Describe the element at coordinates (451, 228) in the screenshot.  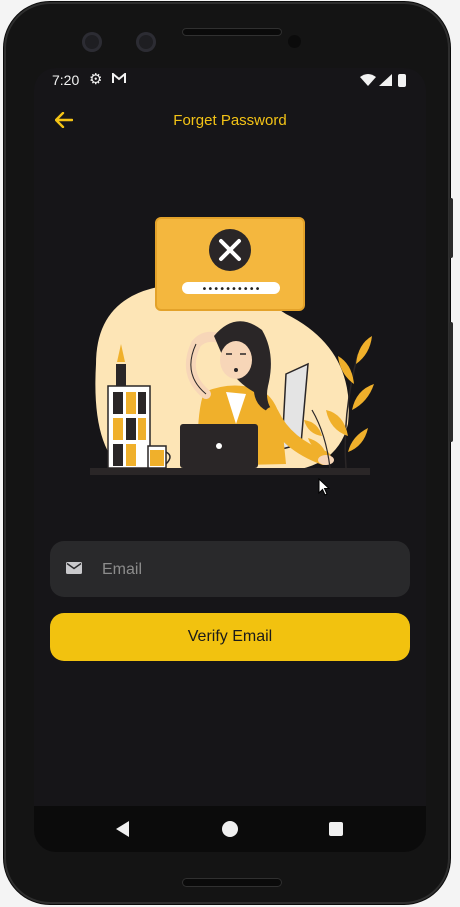
I see `power-button` at that location.